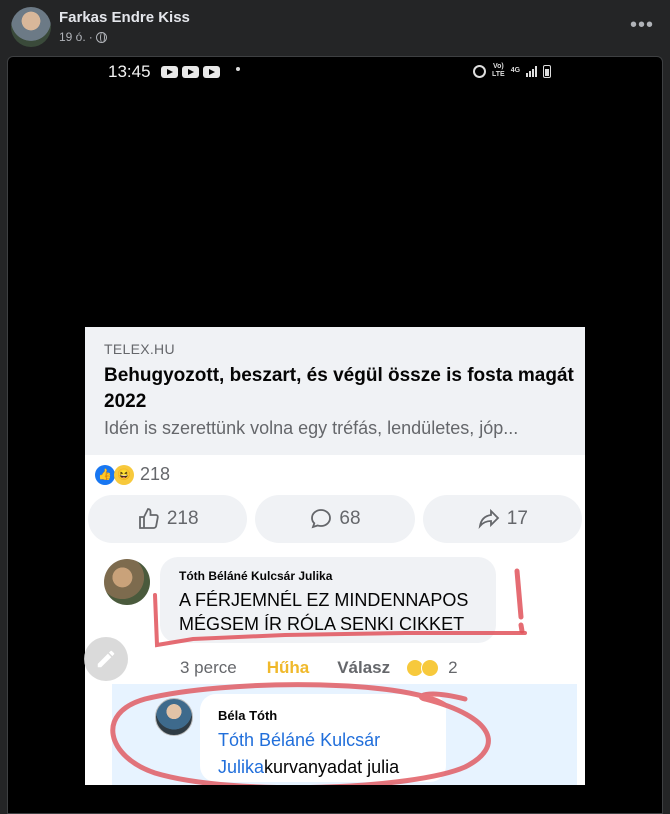 This screenshot has height=814, width=670. What do you see at coordinates (288, 667) in the screenshot?
I see `comment-reaction-label: Hűha` at bounding box center [288, 667].